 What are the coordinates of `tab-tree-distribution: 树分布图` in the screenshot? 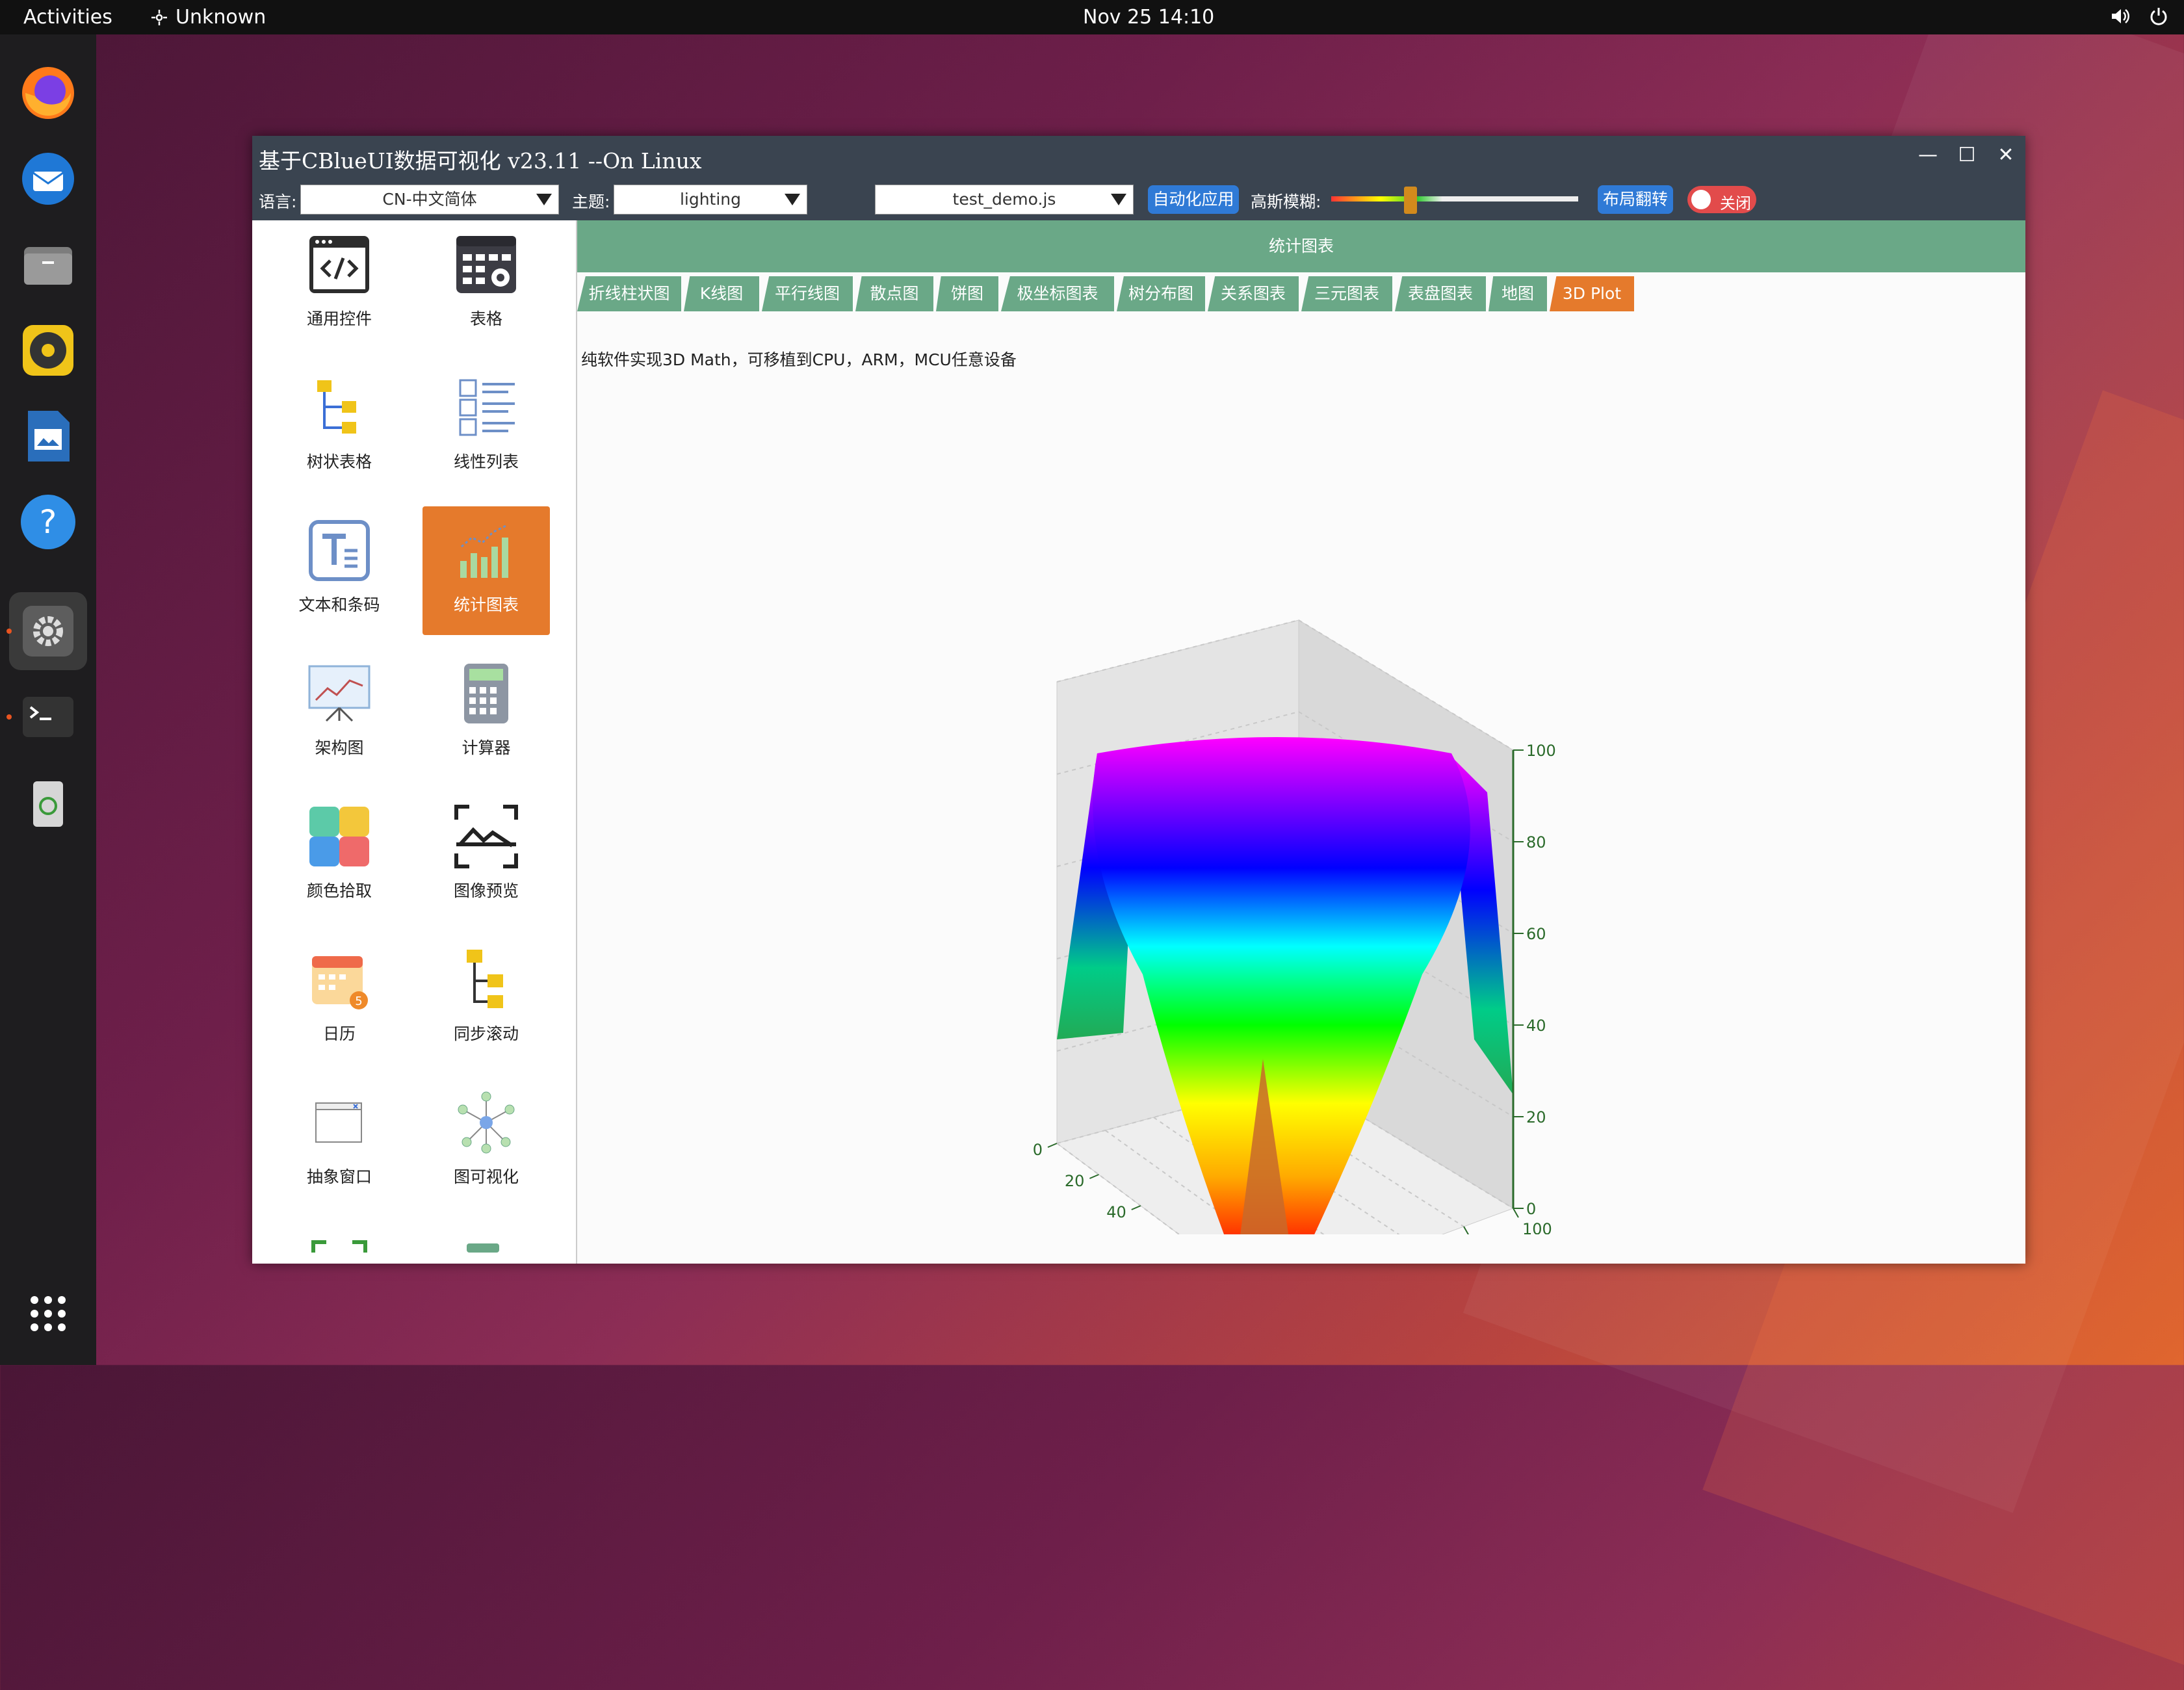 It's located at (1161, 293).